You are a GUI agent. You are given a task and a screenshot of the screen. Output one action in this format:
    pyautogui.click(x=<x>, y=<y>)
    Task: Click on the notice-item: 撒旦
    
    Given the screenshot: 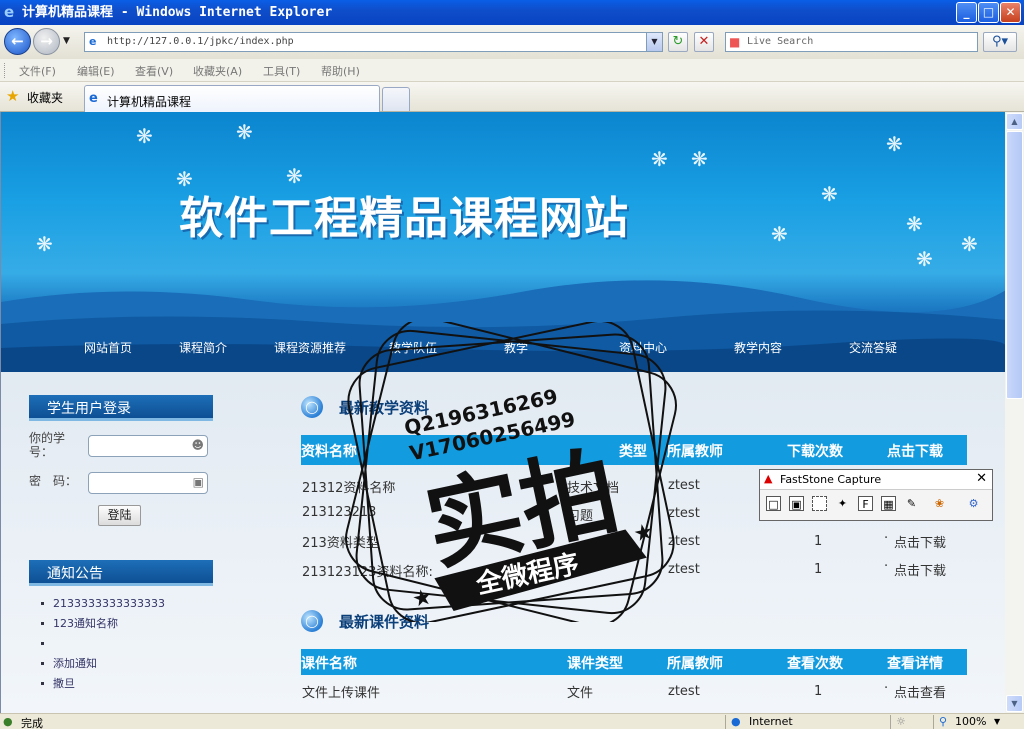 What is the action you would take?
    pyautogui.click(x=103, y=686)
    